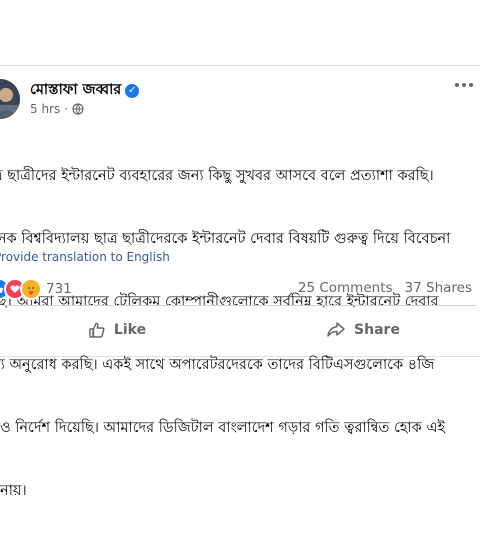 The height and width of the screenshot is (544, 480). I want to click on translate-label: Provide translation to English, so click(85, 257).